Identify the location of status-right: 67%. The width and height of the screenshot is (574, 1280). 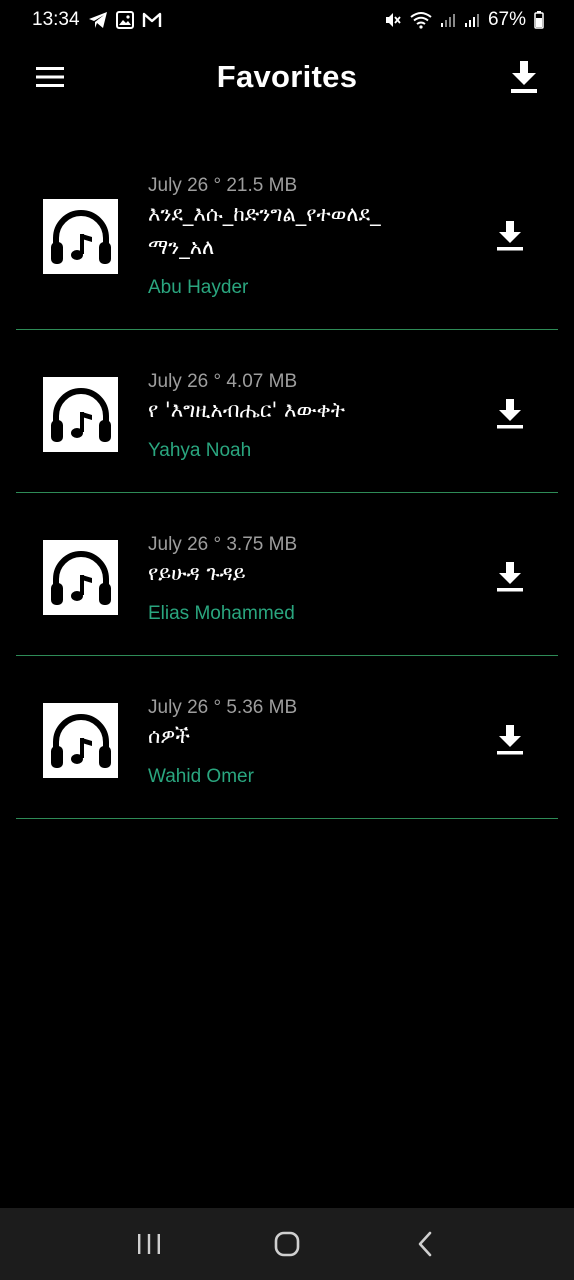
(464, 20).